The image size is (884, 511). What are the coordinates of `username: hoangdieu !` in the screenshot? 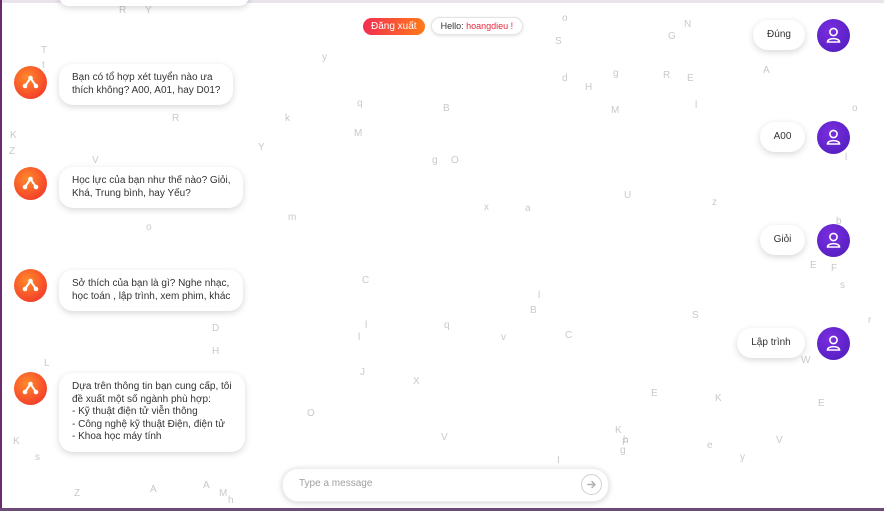 It's located at (490, 26).